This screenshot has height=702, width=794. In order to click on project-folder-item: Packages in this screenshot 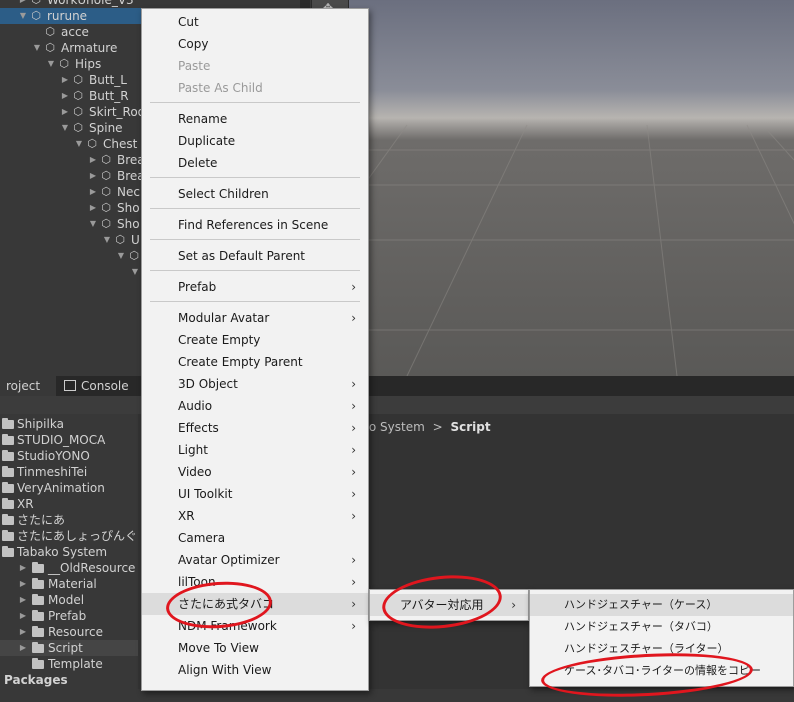, I will do `click(69, 680)`.